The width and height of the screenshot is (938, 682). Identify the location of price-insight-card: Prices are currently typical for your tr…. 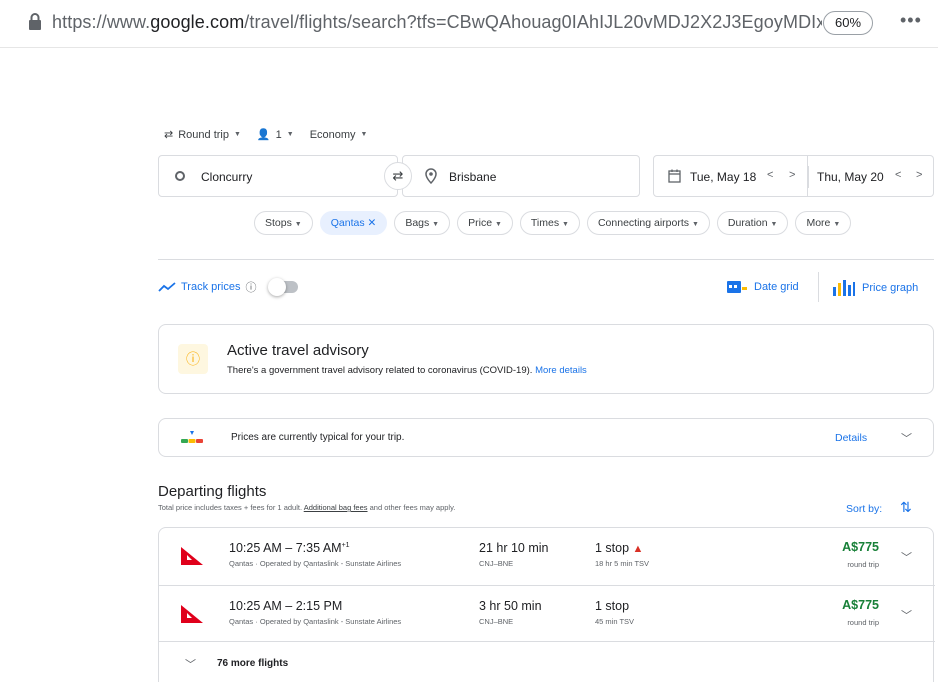
(546, 437).